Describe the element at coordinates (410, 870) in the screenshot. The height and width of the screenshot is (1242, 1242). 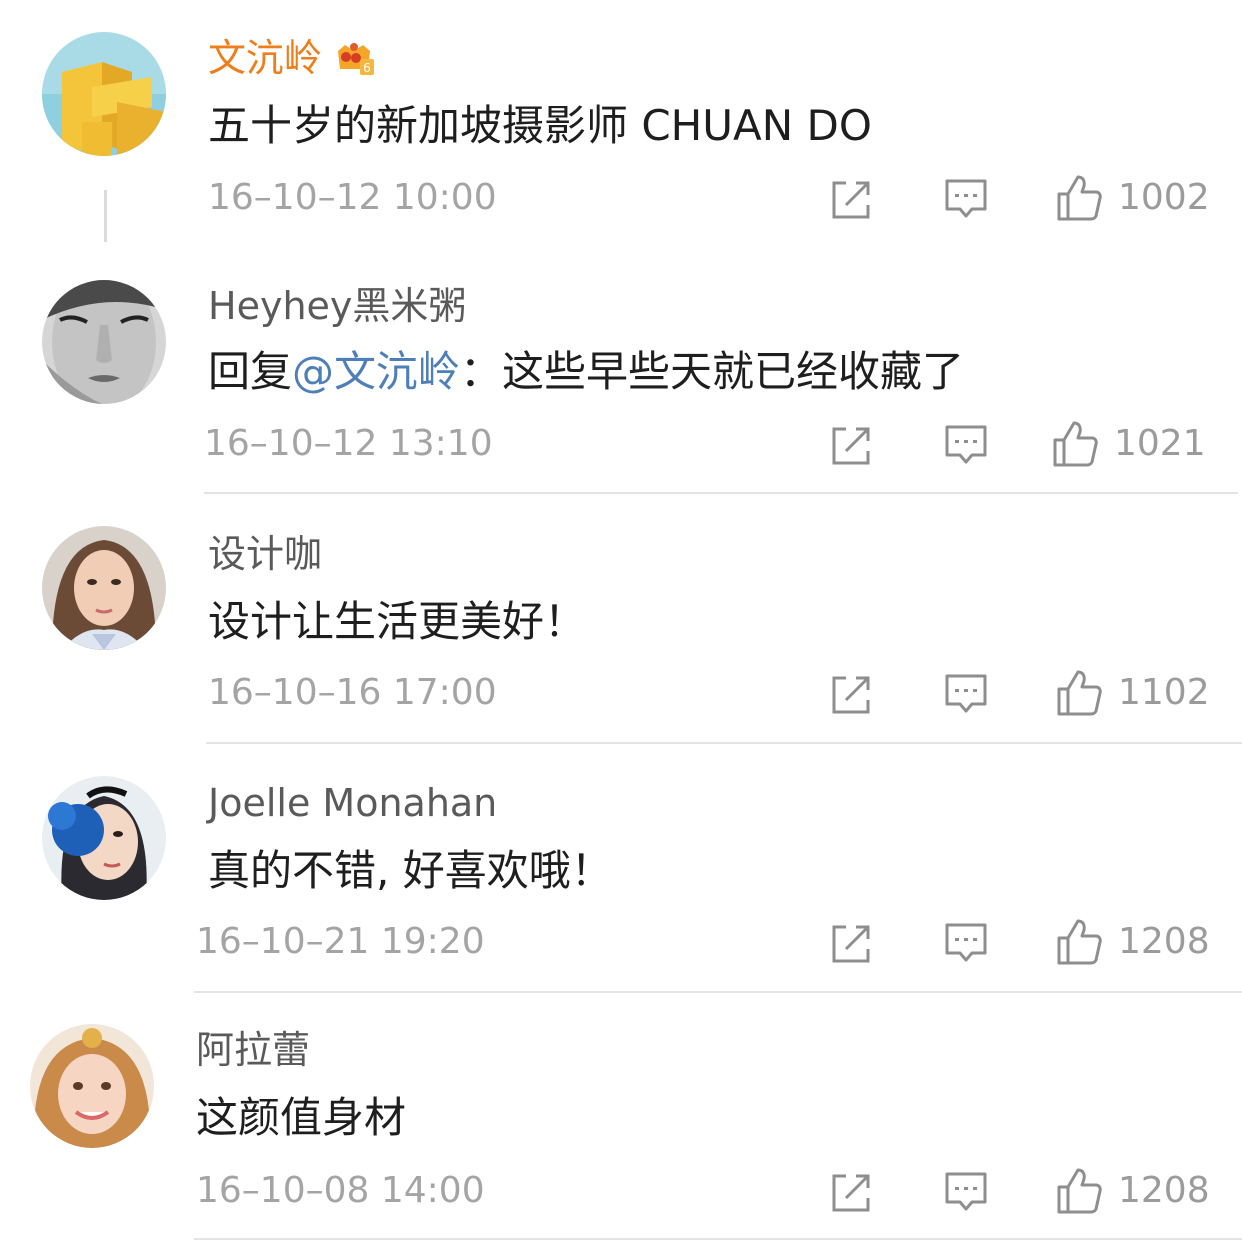
I see `comment-text: 真的不错, 好喜欢哦！` at that location.